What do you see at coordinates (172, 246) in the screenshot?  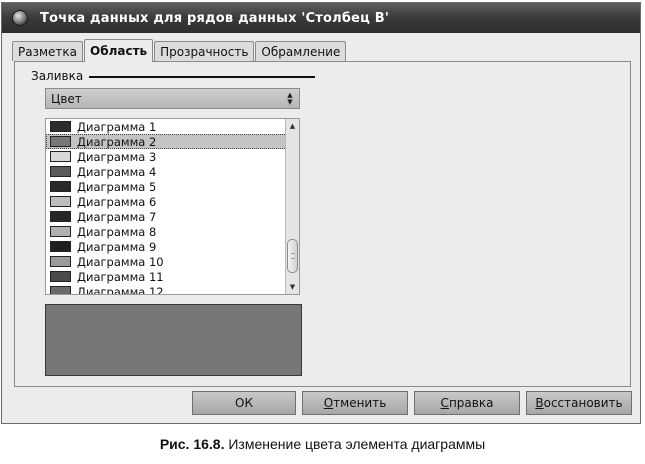 I see `color-list-item: Диаграмма 9` at bounding box center [172, 246].